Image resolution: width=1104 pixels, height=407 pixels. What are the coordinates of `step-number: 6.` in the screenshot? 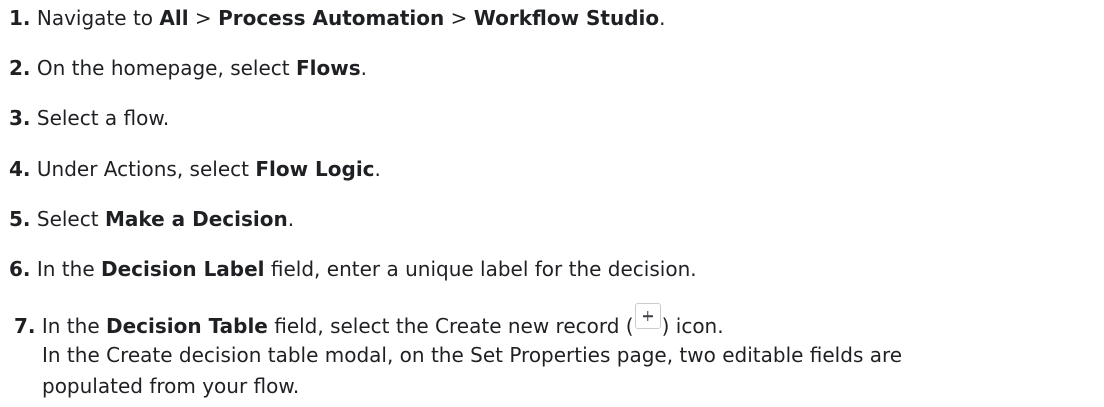 It's located at (20, 269).